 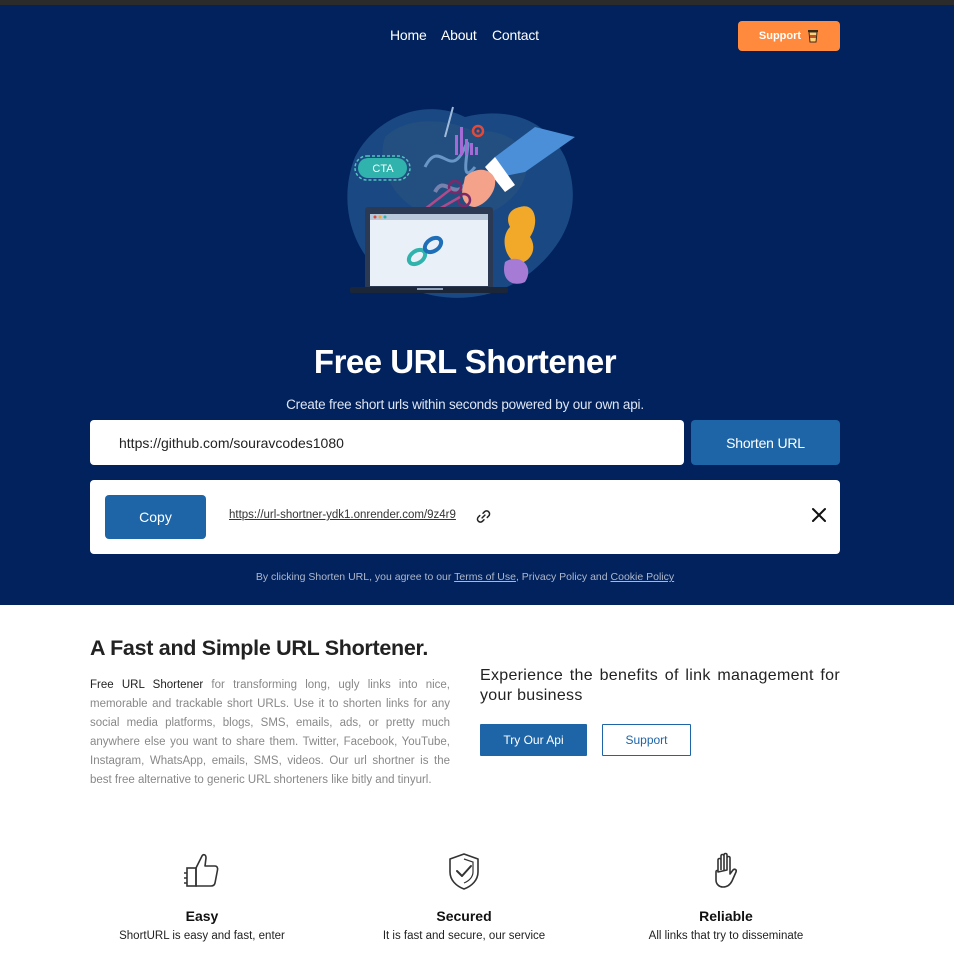 I want to click on coffee-cup-icon, so click(x=813, y=36).